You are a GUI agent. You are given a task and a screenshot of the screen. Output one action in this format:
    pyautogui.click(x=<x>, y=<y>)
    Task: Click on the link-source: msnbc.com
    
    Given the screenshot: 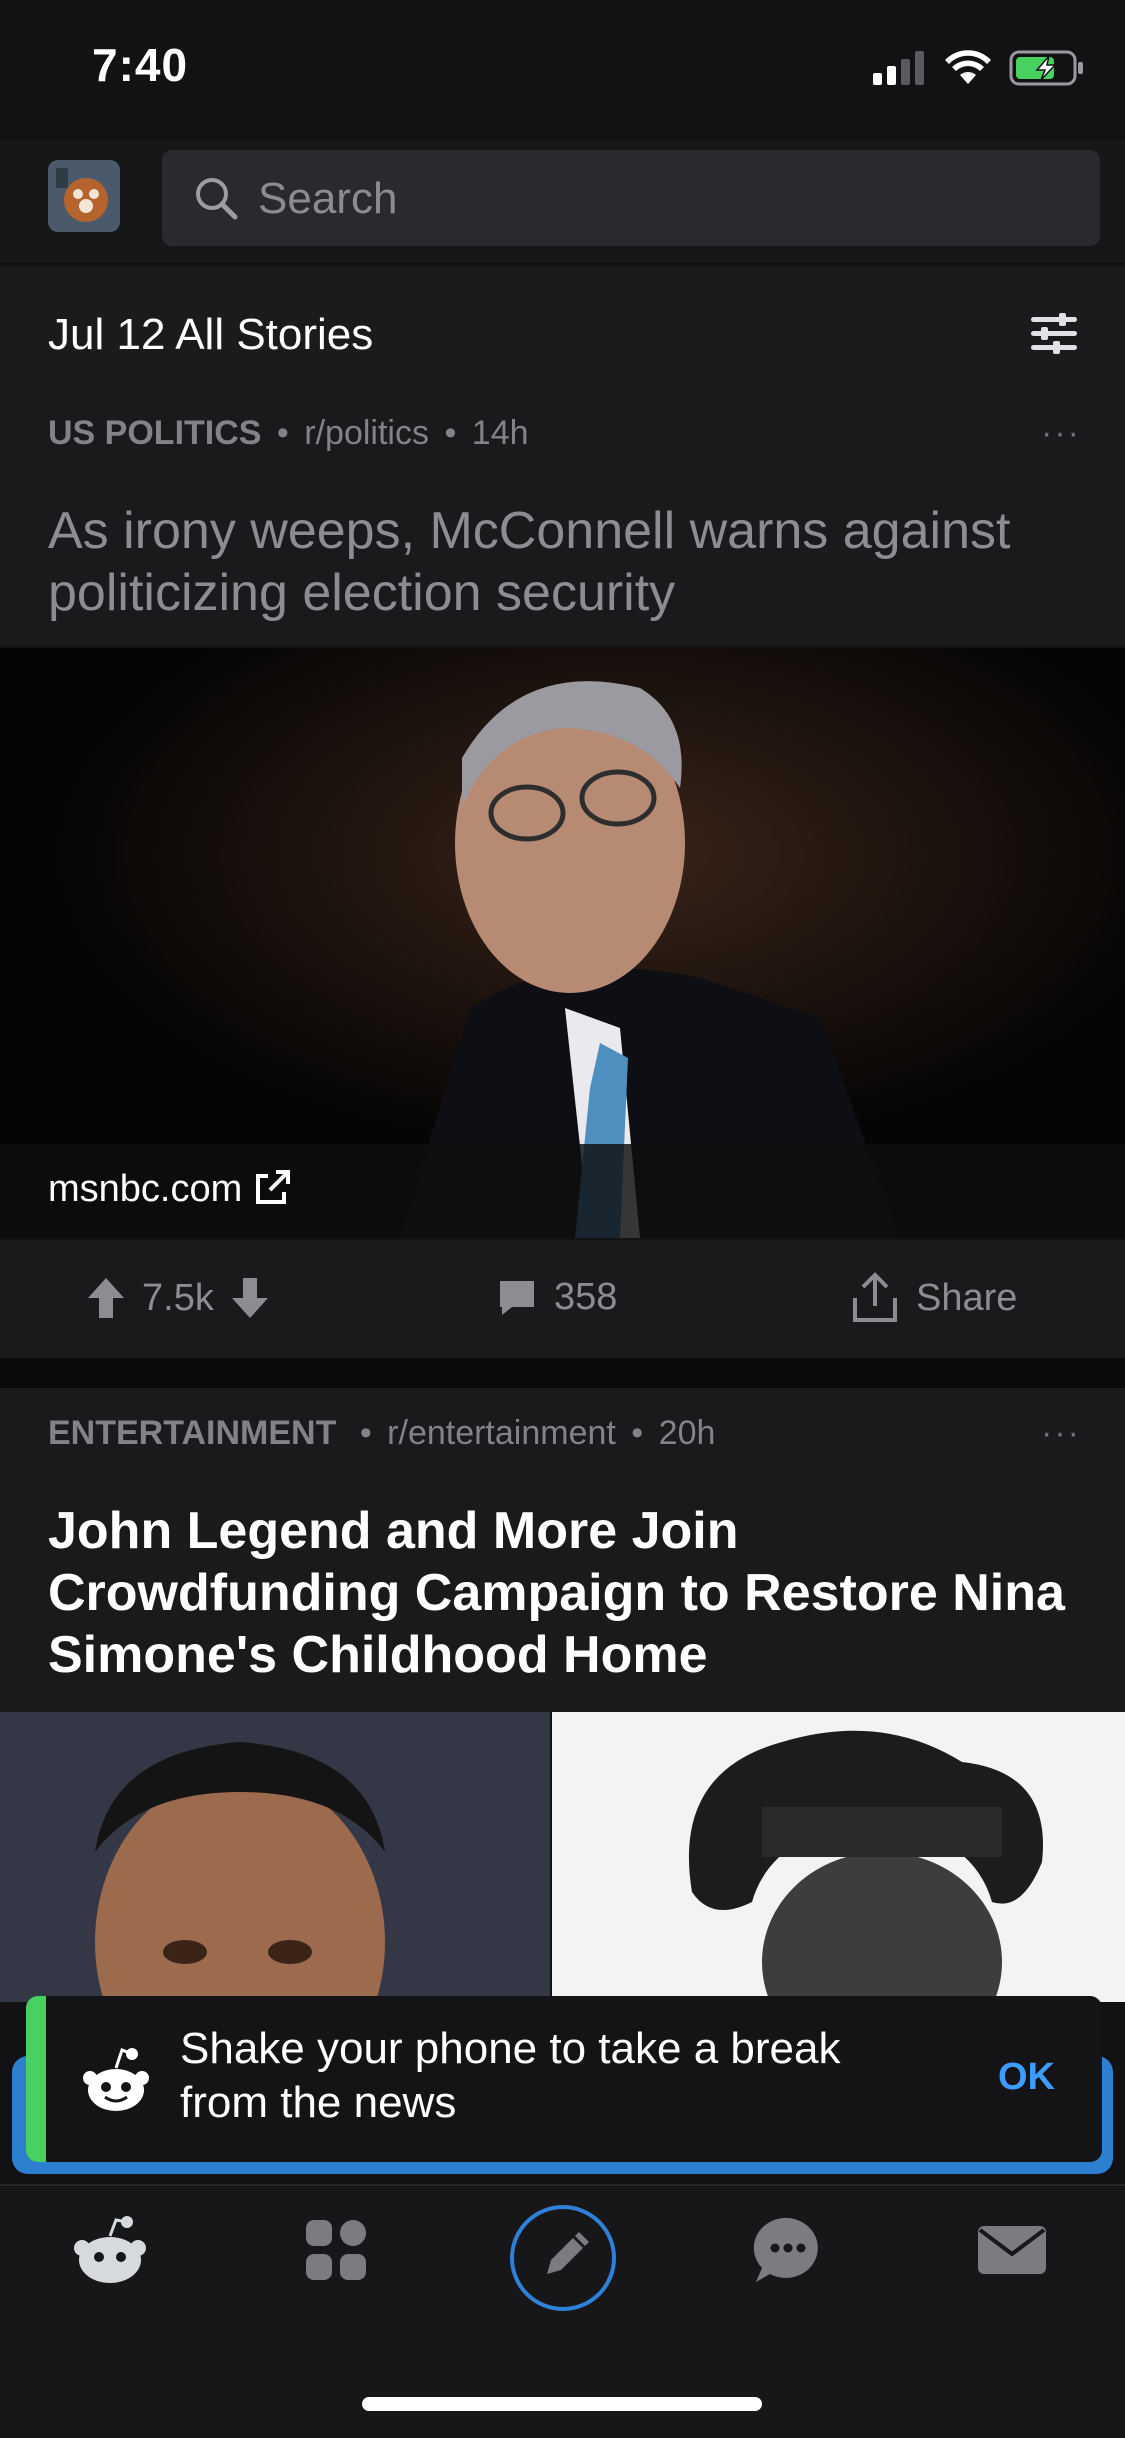 What is the action you would take?
    pyautogui.click(x=145, y=1189)
    